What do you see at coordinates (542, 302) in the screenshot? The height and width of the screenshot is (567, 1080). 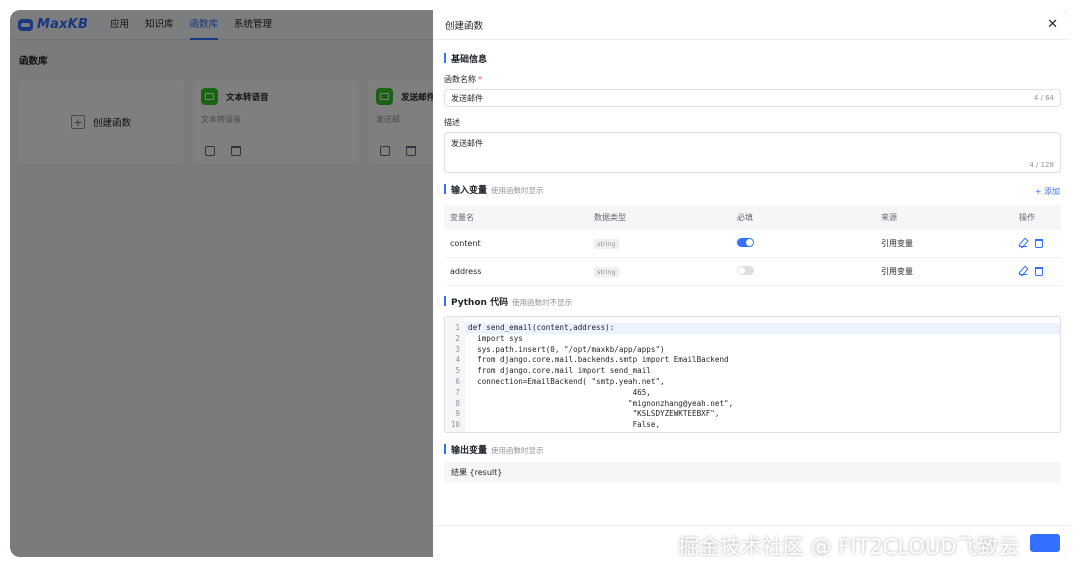 I see `section-hint: 使用函数时不显示` at bounding box center [542, 302].